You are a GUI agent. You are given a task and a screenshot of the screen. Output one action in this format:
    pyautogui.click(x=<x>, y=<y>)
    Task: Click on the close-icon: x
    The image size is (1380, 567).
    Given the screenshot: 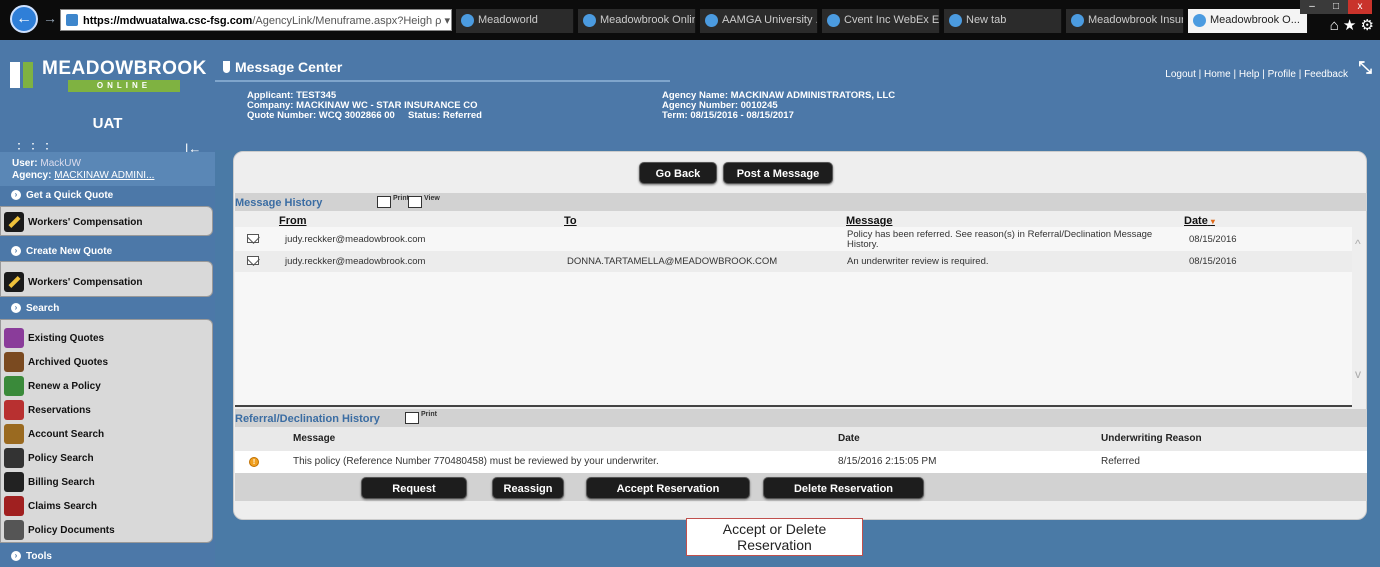 What is the action you would take?
    pyautogui.click(x=1360, y=7)
    